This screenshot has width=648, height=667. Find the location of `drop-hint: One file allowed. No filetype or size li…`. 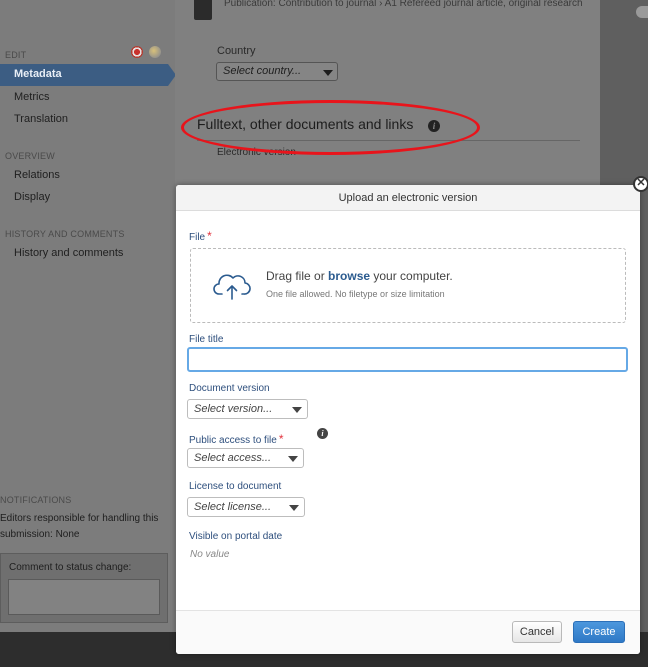

drop-hint: One file allowed. No filetype or size li… is located at coordinates (355, 294).